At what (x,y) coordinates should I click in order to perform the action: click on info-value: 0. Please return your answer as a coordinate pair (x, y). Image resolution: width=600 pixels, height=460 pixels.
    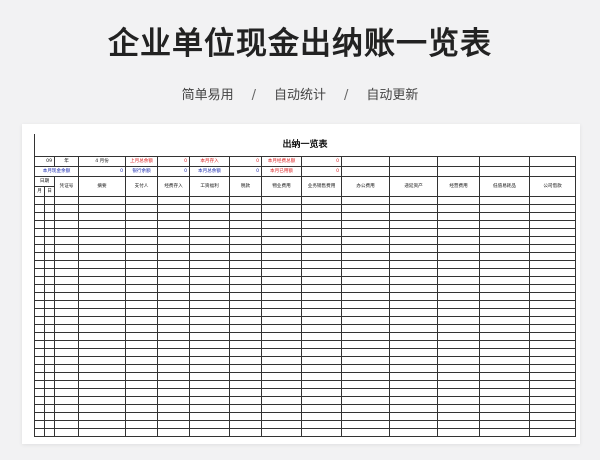
    Looking at the image, I should click on (174, 171).